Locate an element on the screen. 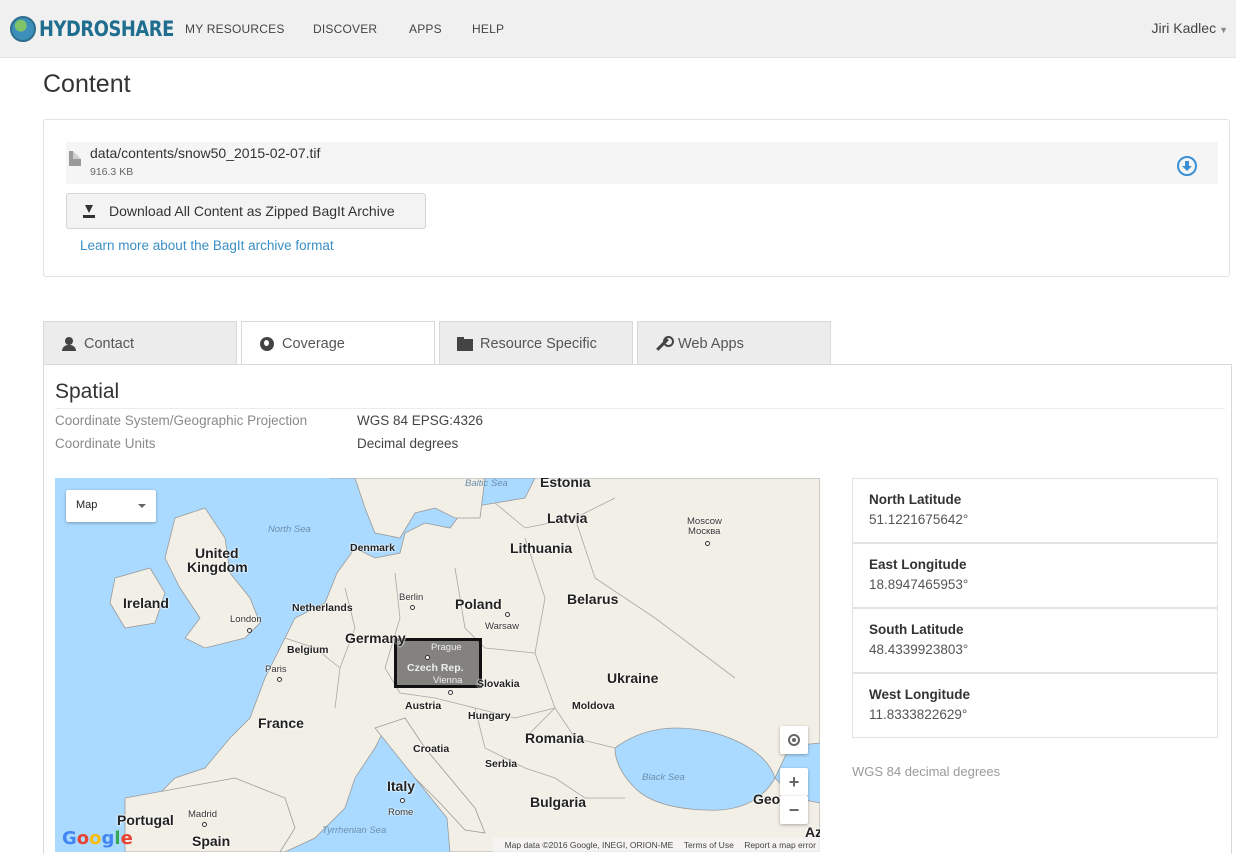 This screenshot has width=1236, height=854. south-latitude-box: South Latitude 48.4339923803° is located at coordinates (1035, 640).